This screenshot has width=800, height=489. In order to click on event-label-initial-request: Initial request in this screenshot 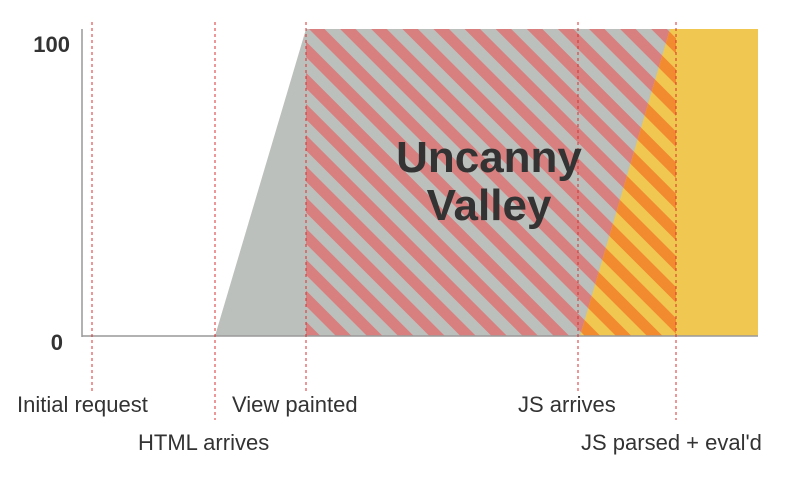, I will do `click(82, 404)`.